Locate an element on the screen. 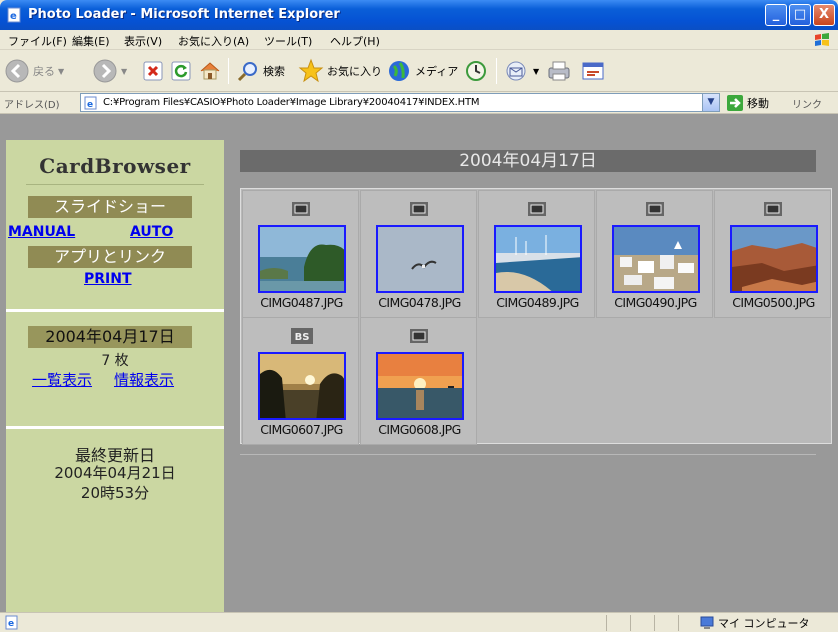 The height and width of the screenshot is (632, 838). photo-filename: CIMG0478.JPG is located at coordinates (419, 302).